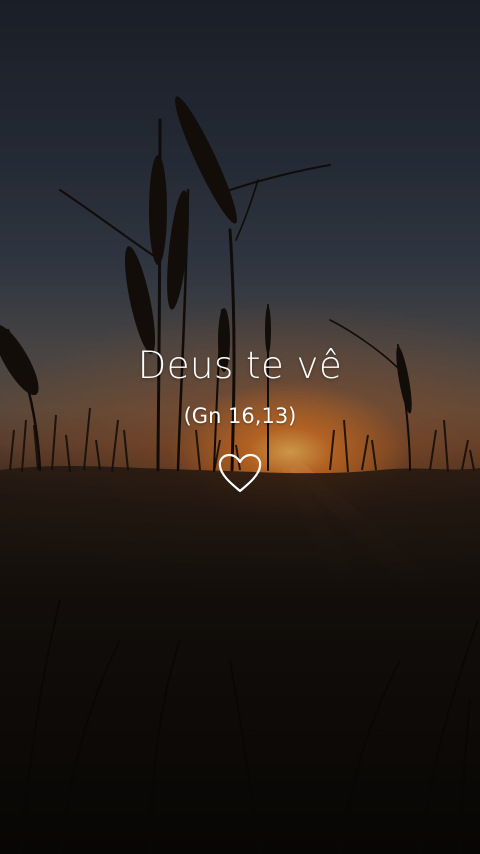  I want to click on verse-reference: (Gn 16,13), so click(240, 416).